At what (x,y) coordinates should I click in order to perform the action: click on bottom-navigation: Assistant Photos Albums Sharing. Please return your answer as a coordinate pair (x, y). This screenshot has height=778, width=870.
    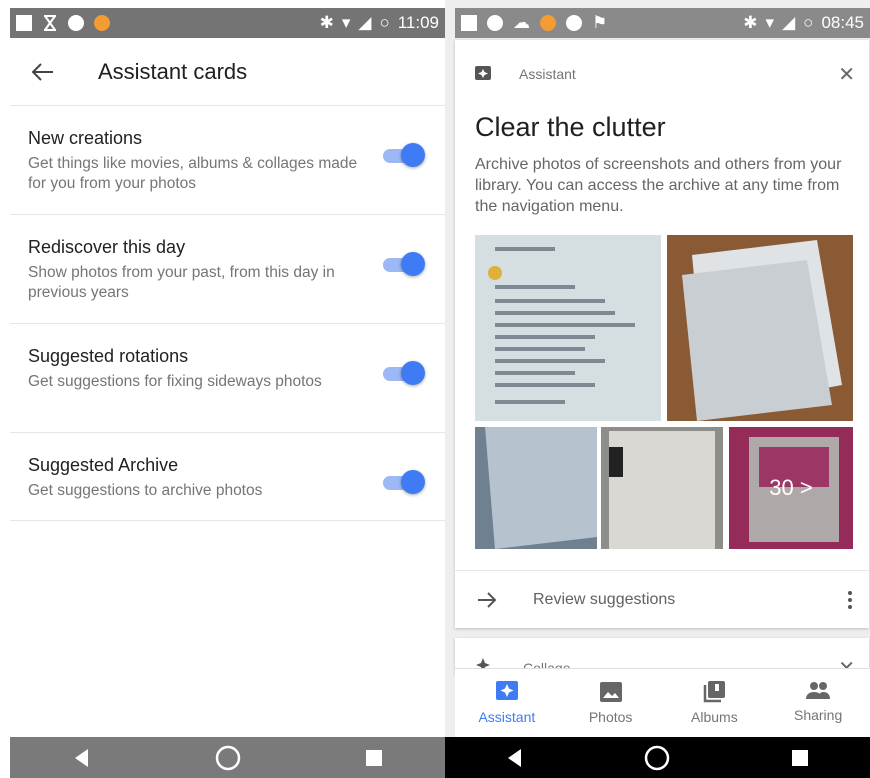
    Looking at the image, I should click on (662, 702).